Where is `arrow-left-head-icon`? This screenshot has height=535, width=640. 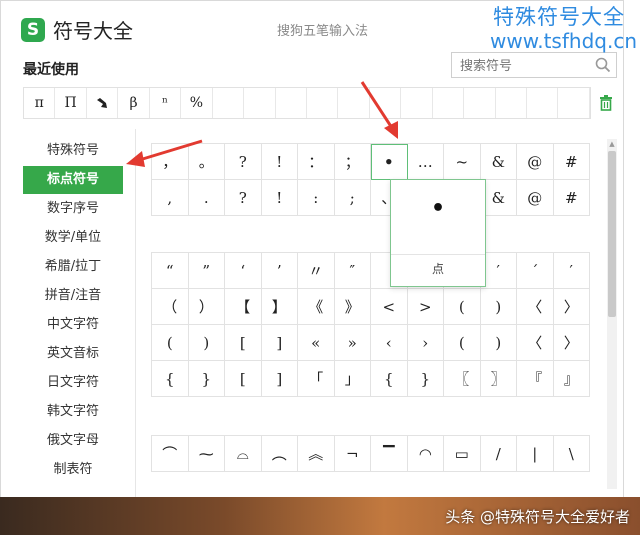
arrow-left-head-icon is located at coordinates (135, 159).